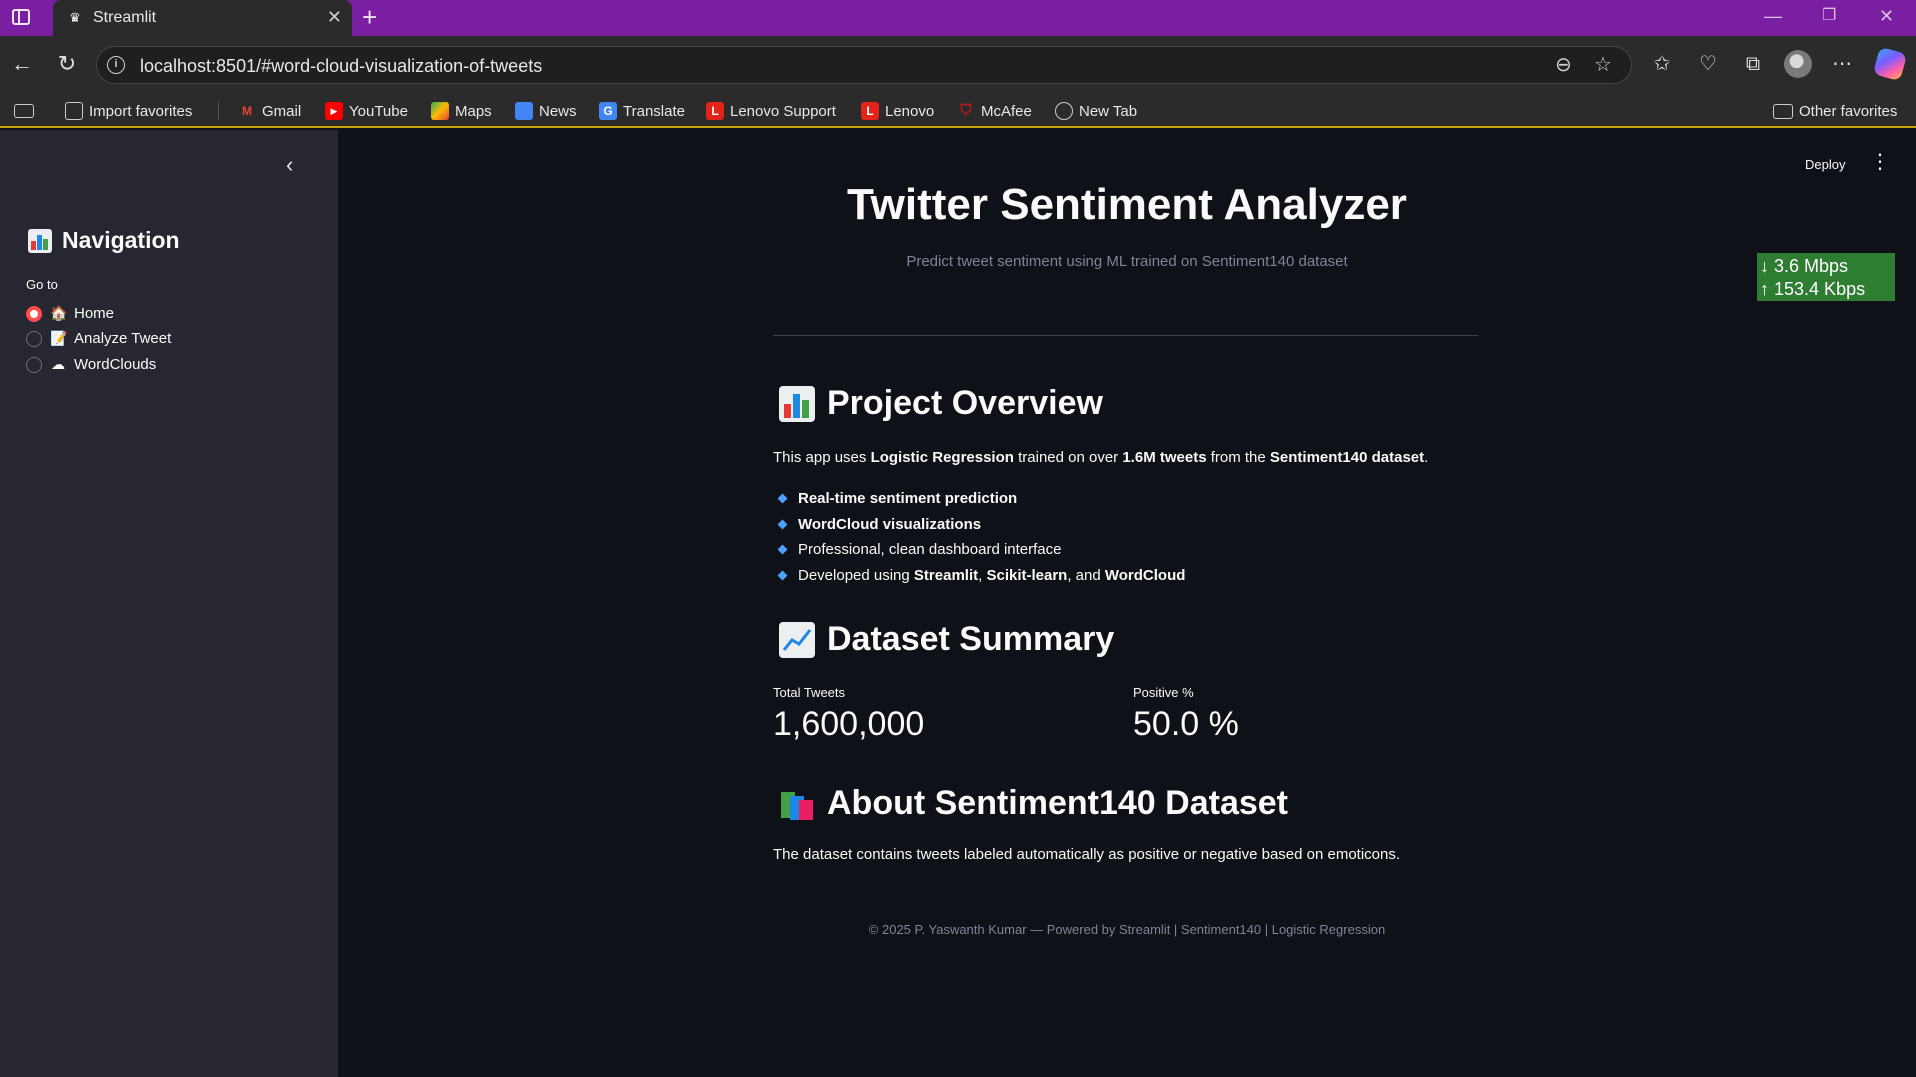 The height and width of the screenshot is (1077, 1916). Describe the element at coordinates (1890, 64) in the screenshot. I see `copilot-icon` at that location.